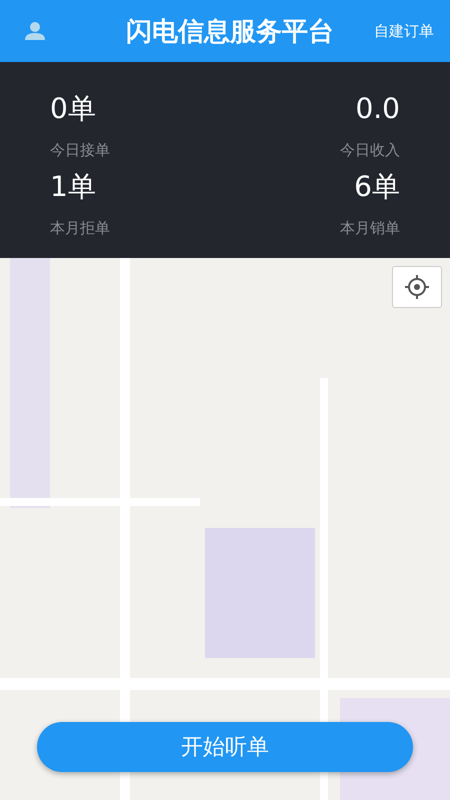 This screenshot has height=800, width=450. Describe the element at coordinates (225, 747) in the screenshot. I see `start-listening-button: 开始听单` at that location.